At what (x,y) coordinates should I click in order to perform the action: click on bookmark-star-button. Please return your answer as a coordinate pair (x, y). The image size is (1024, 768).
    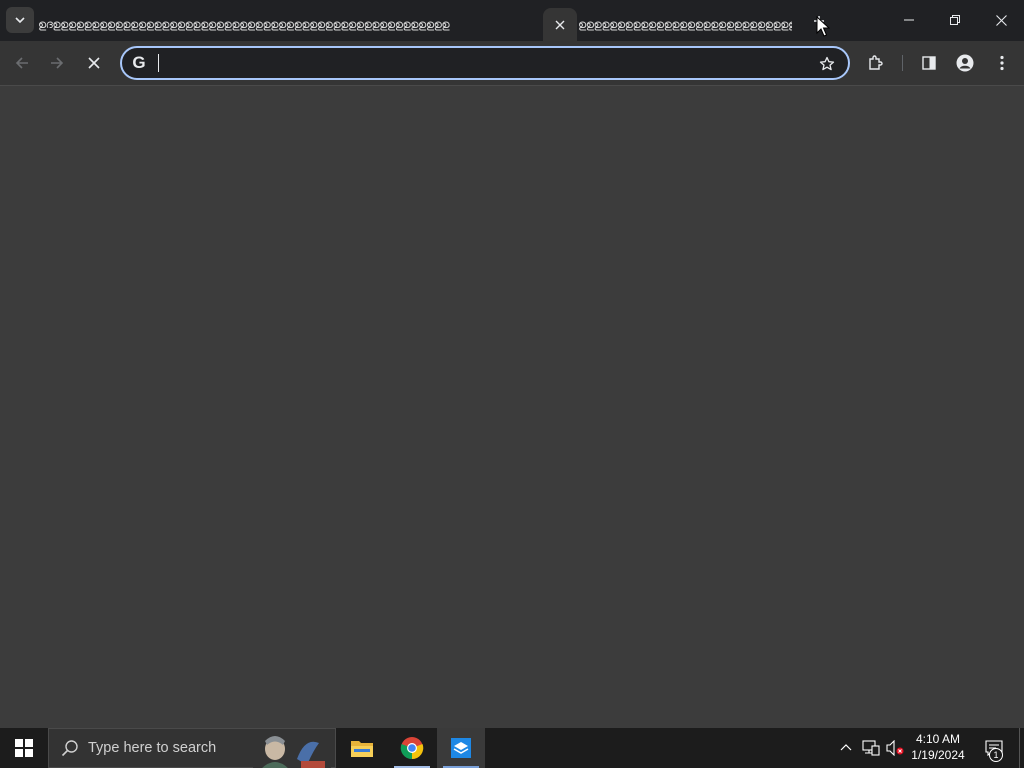
    Looking at the image, I should click on (827, 64).